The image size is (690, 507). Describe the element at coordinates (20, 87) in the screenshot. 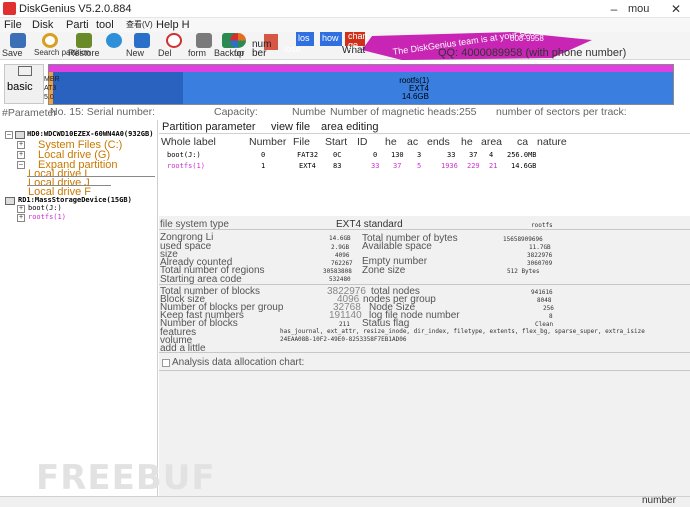

I see `disk-basic-label: basic` at that location.